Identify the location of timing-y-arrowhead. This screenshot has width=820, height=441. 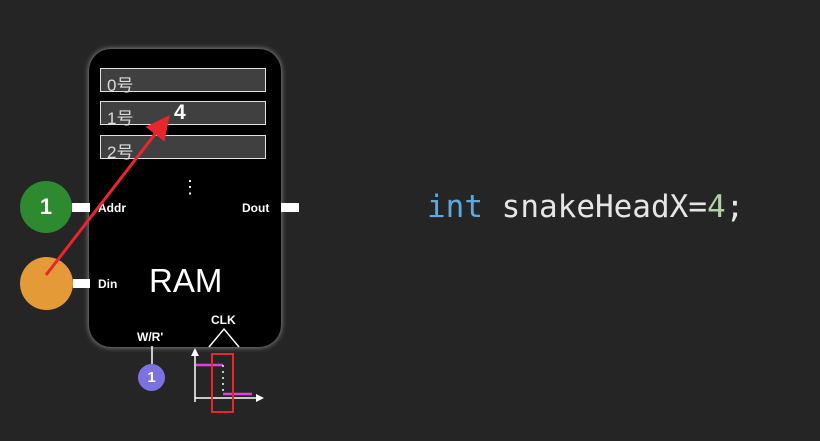
(195, 352).